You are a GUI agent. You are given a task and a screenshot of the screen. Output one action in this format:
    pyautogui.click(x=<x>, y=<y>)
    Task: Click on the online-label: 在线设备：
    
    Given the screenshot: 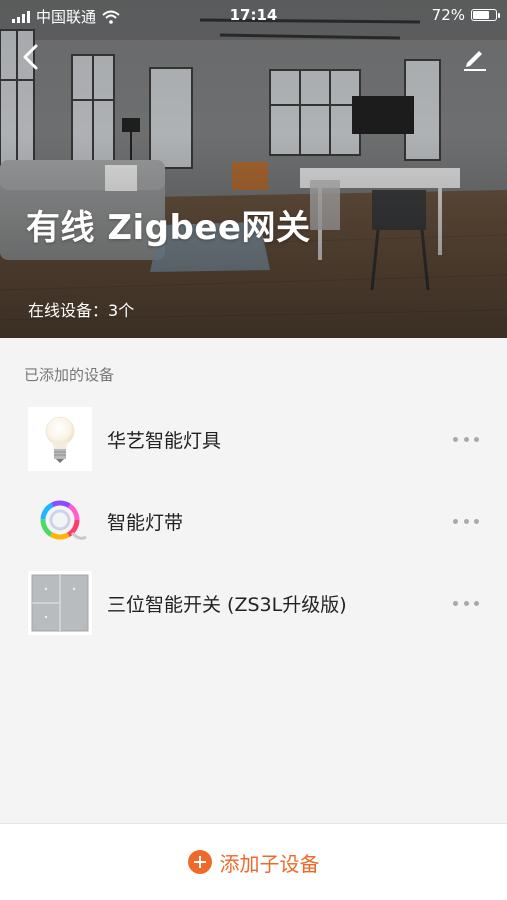 What is the action you would take?
    pyautogui.click(x=68, y=310)
    